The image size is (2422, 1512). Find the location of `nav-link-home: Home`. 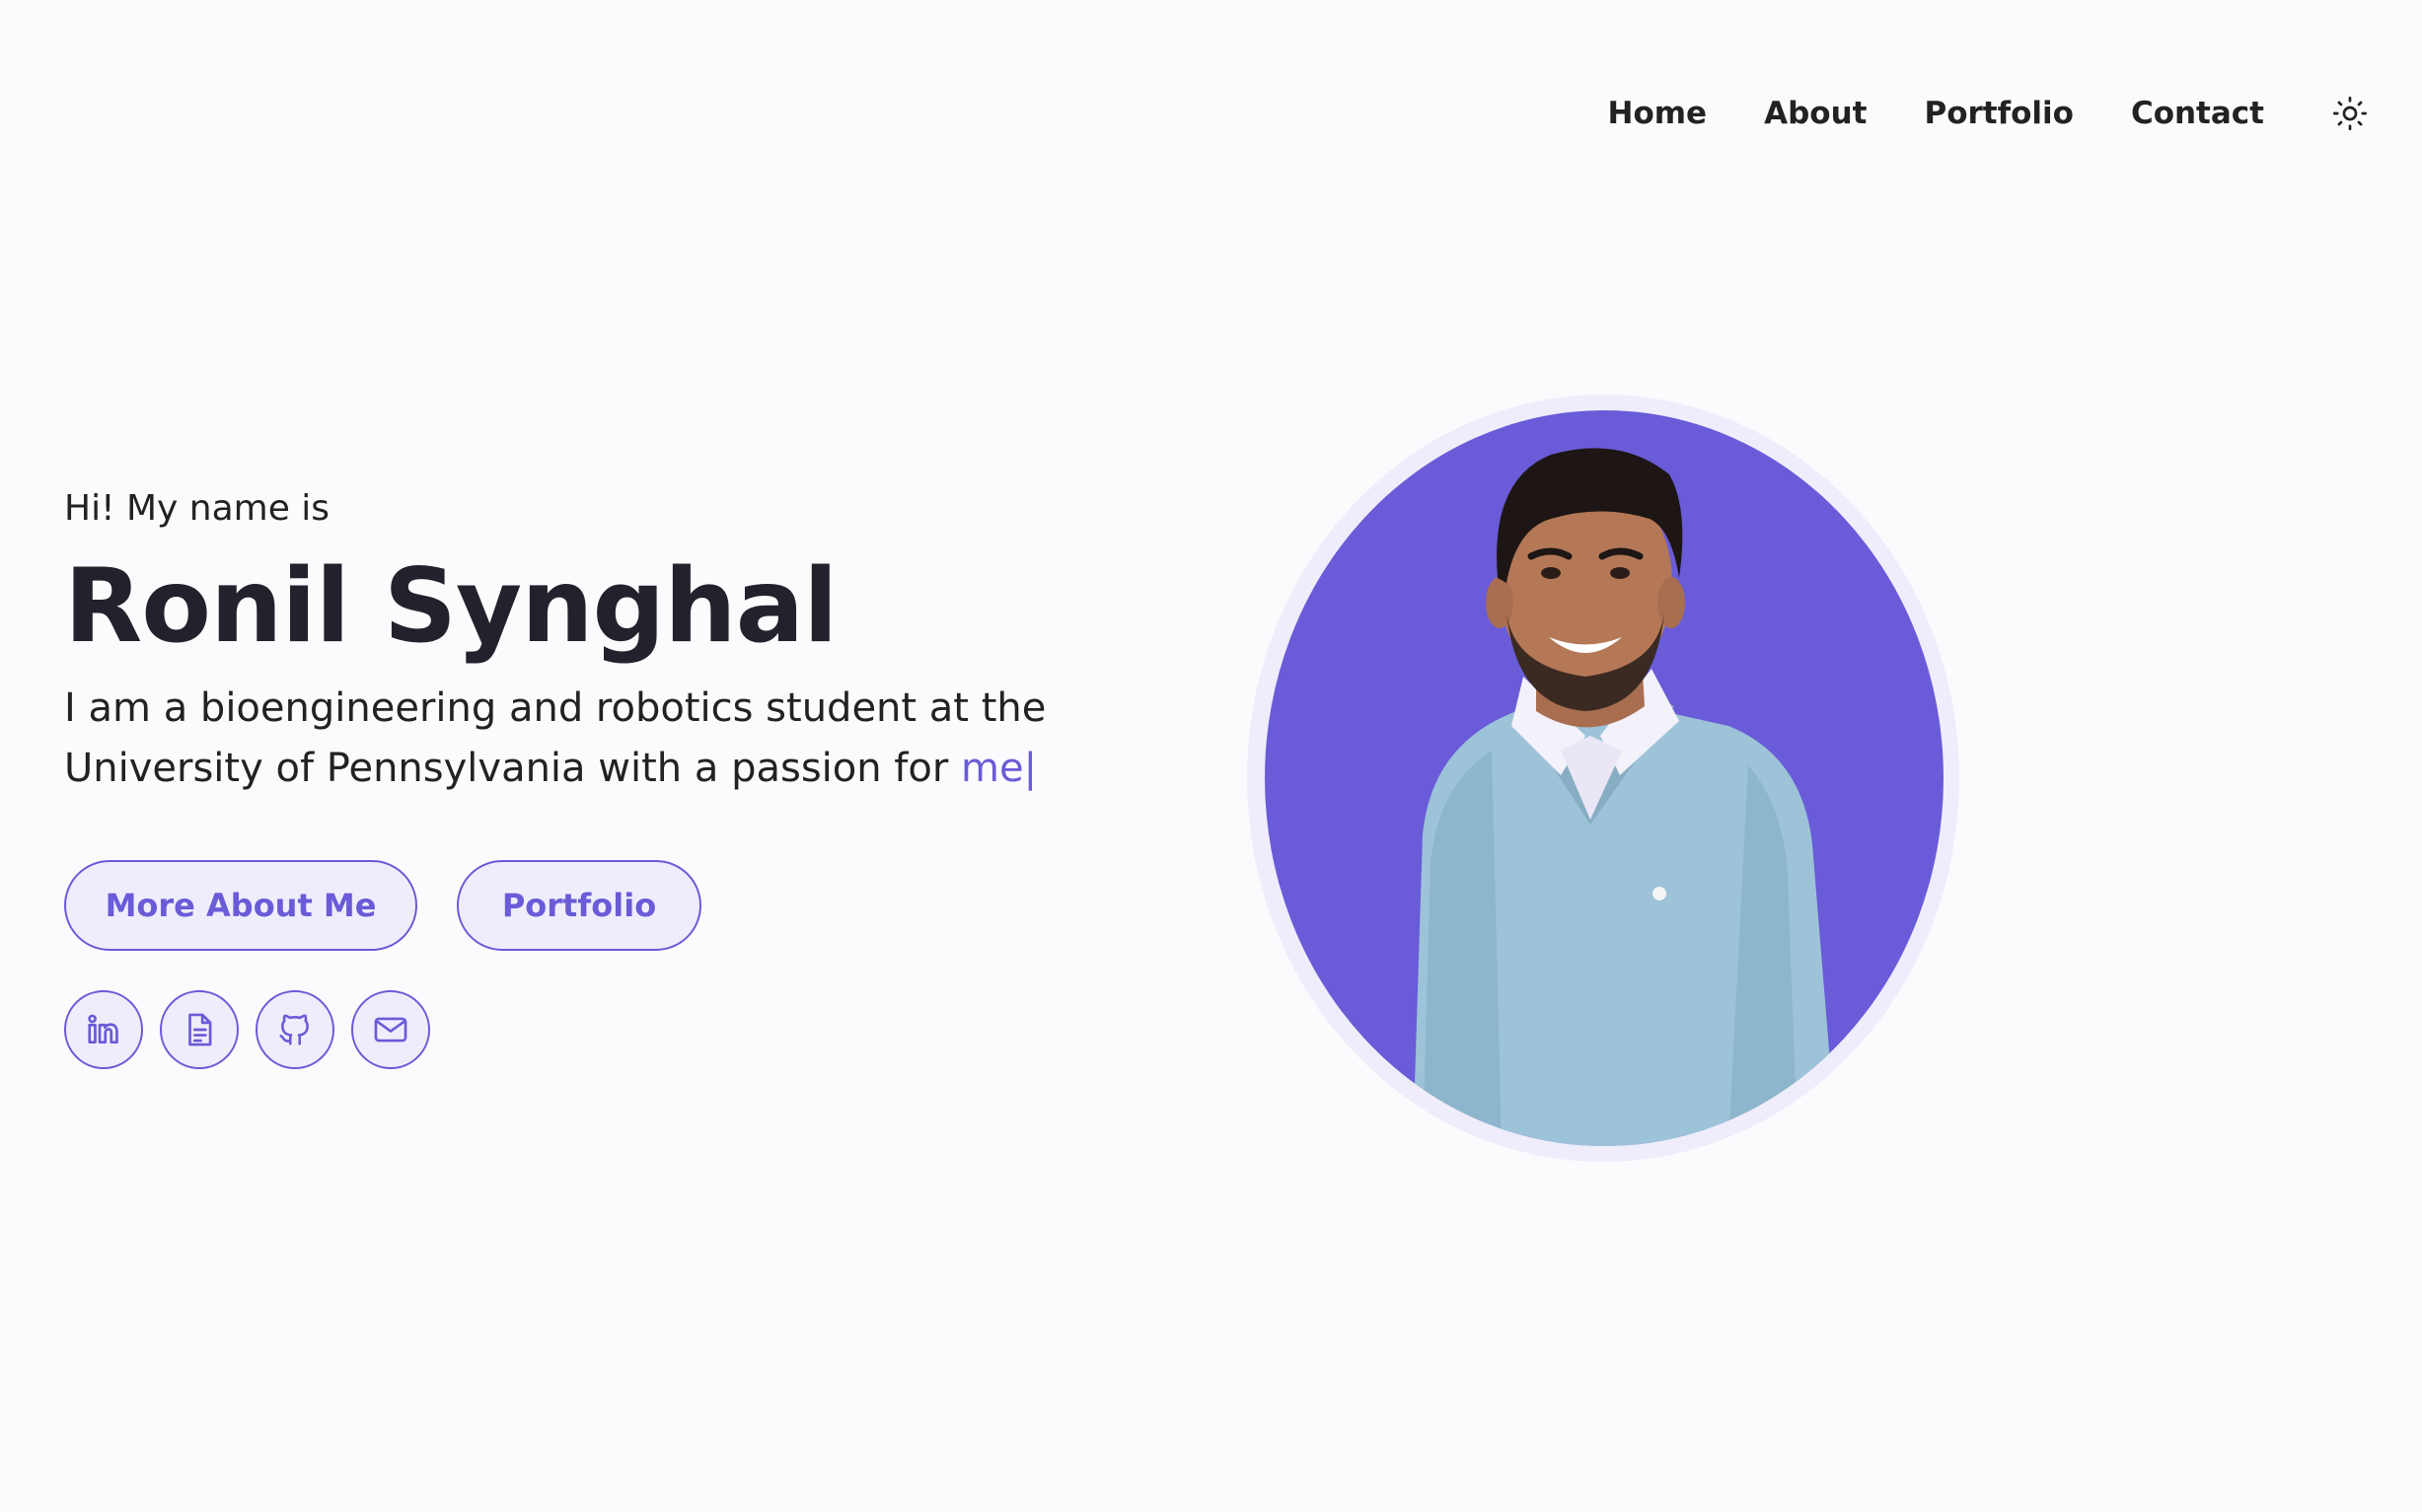

nav-link-home: Home is located at coordinates (1658, 113).